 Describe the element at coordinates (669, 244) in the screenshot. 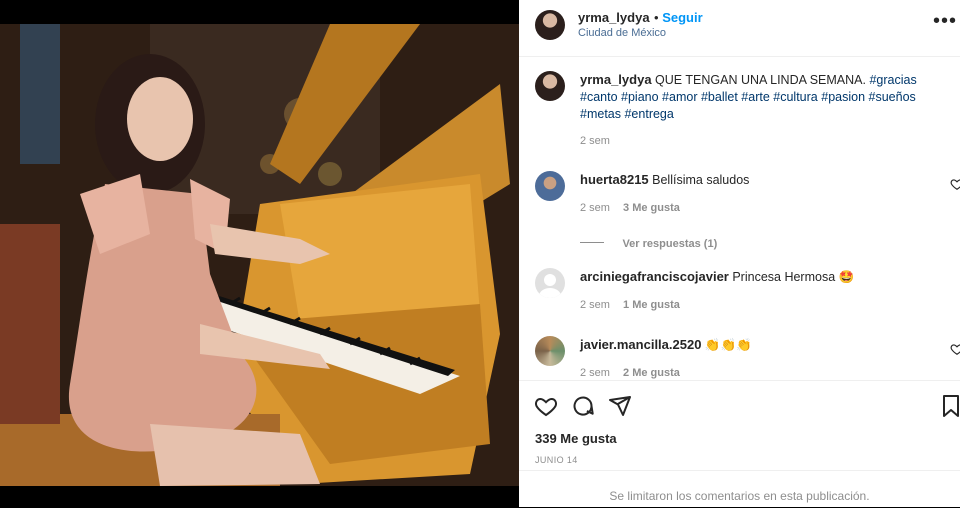

I see `view-replies-link: Ver respuestas (1)` at that location.